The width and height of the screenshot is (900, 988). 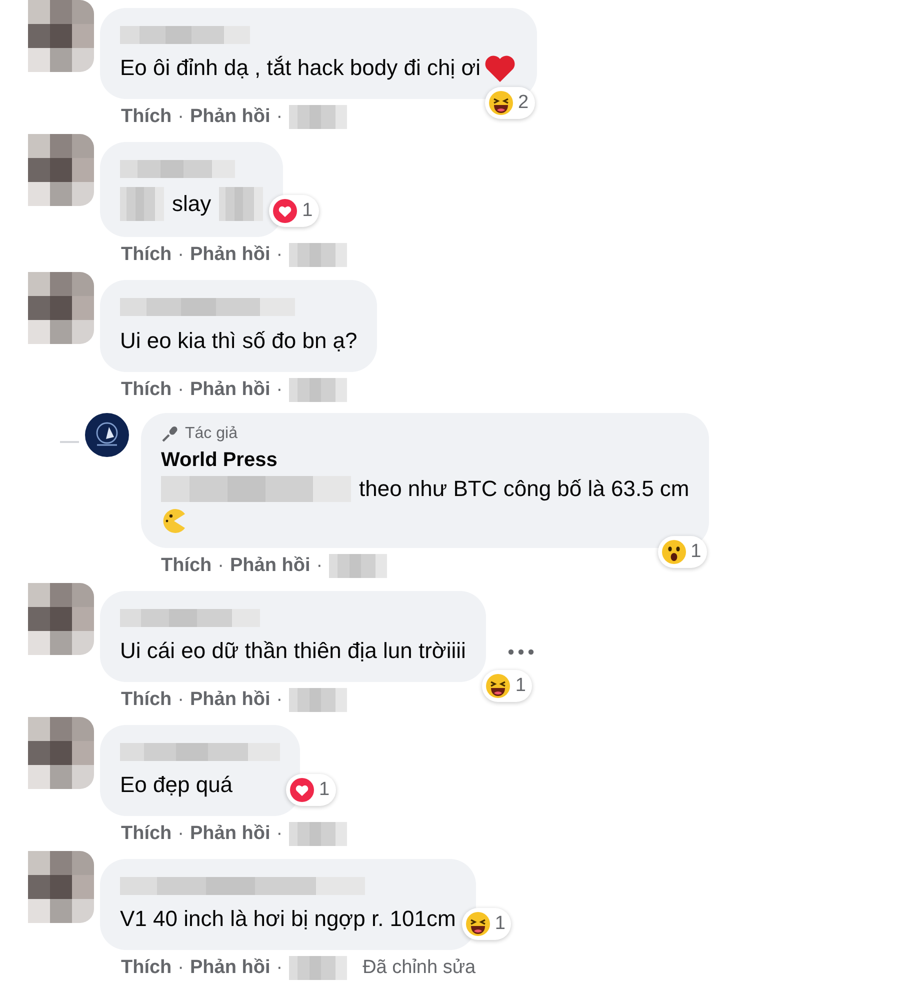 What do you see at coordinates (509, 103) in the screenshot?
I see `reaction-badge: 2` at bounding box center [509, 103].